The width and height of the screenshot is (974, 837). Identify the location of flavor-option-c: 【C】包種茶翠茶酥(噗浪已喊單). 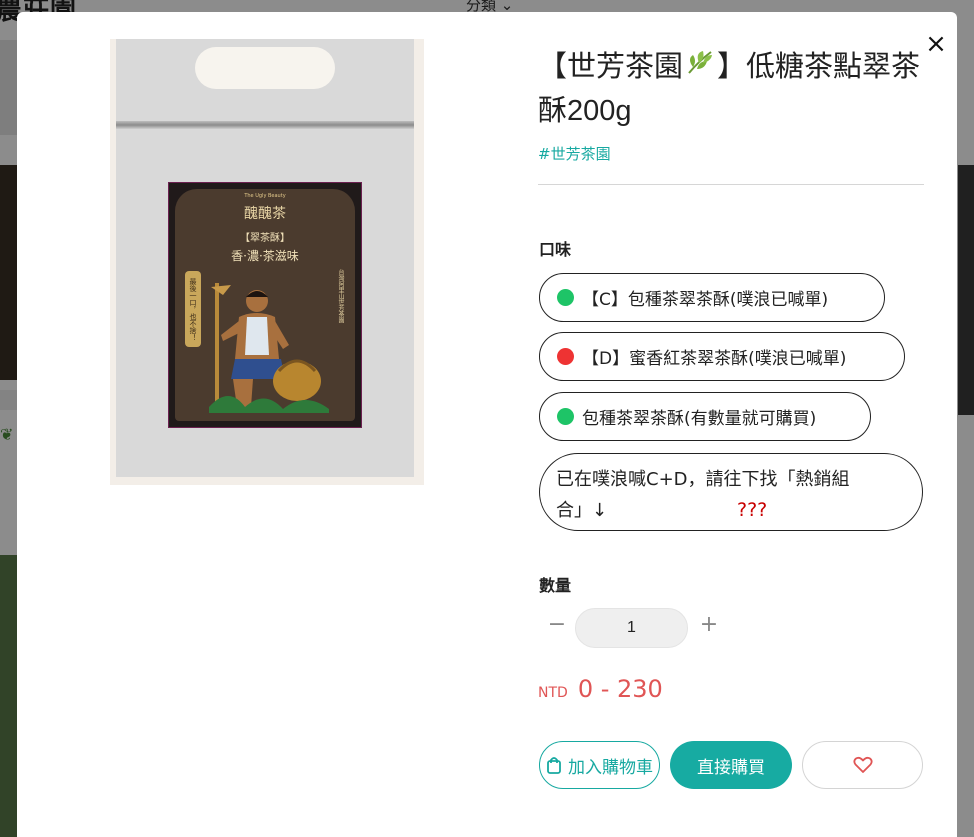
(712, 297).